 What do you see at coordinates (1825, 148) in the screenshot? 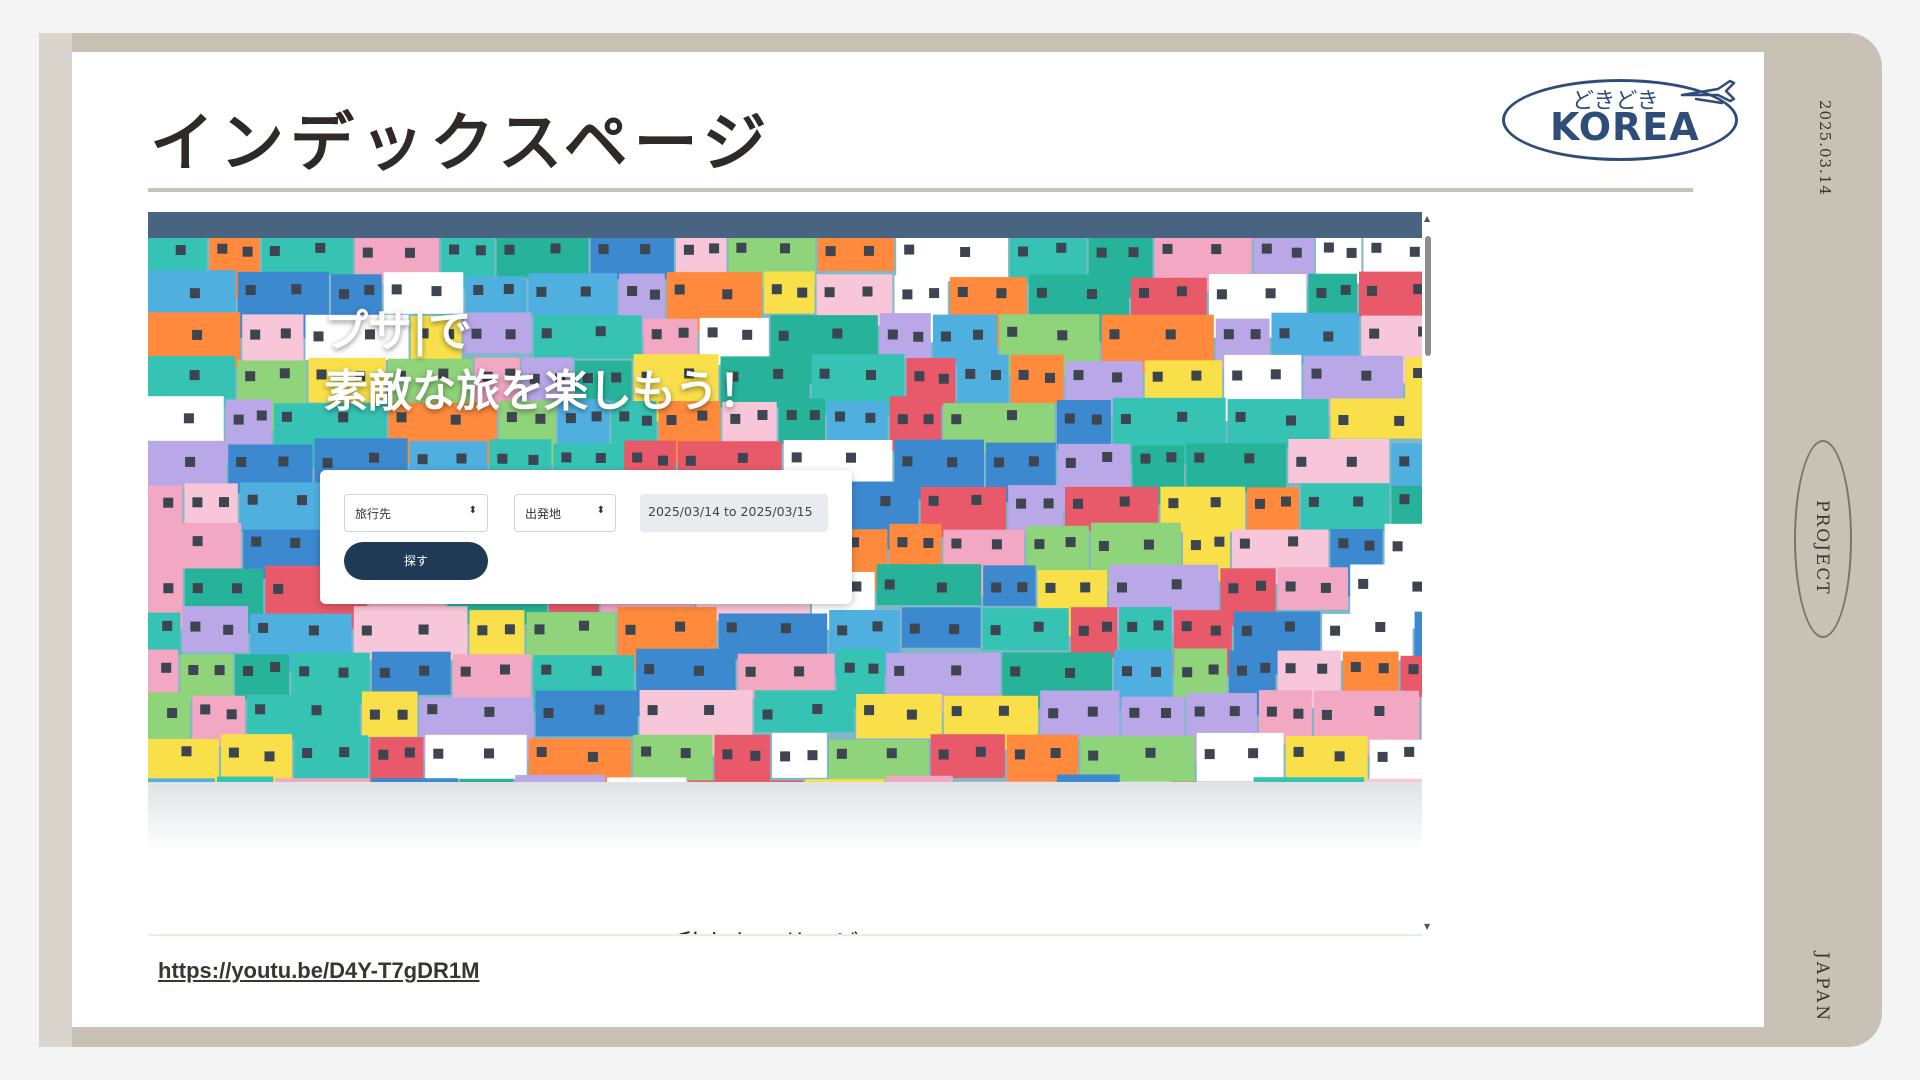
I see `slide-date: 2025.03.14` at bounding box center [1825, 148].